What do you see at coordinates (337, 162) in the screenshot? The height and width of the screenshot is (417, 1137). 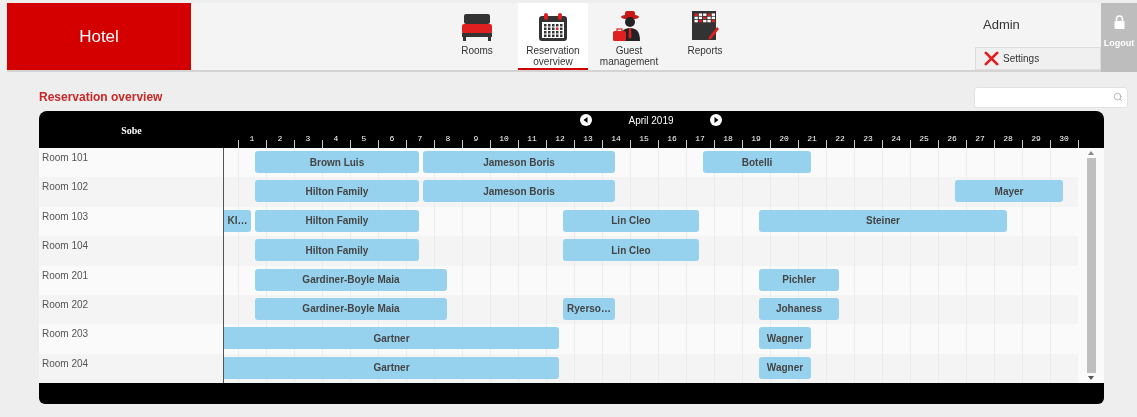 I see `reservation-bar: Brown Luis` at bounding box center [337, 162].